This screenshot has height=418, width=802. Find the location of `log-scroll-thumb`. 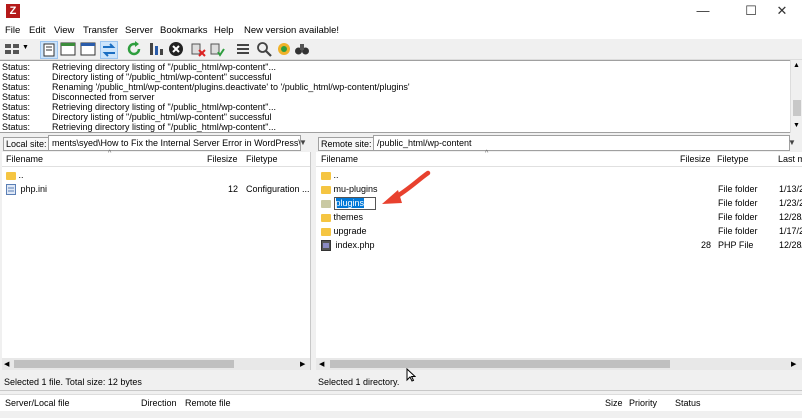

log-scroll-thumb is located at coordinates (797, 108).